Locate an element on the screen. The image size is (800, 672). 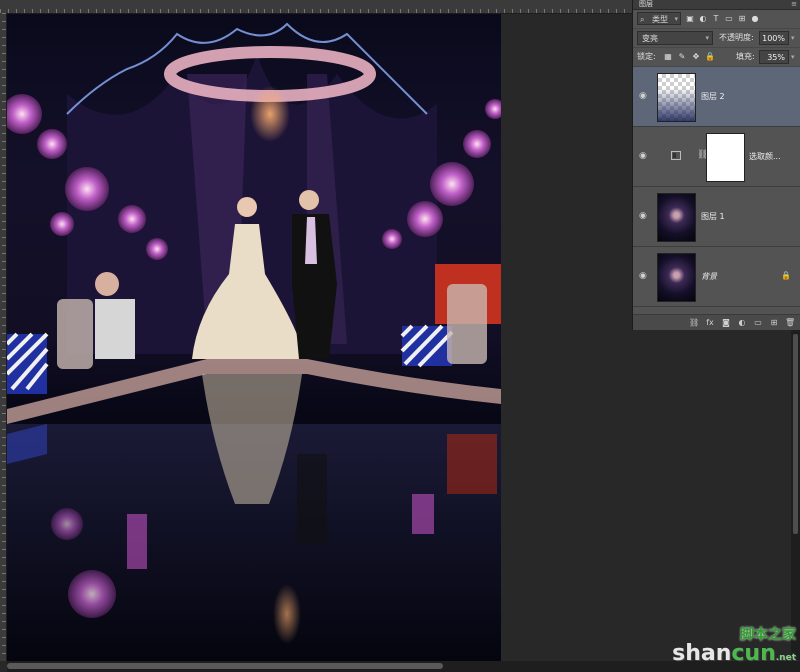
vertical-scrollbar is located at coordinates (795, 495).